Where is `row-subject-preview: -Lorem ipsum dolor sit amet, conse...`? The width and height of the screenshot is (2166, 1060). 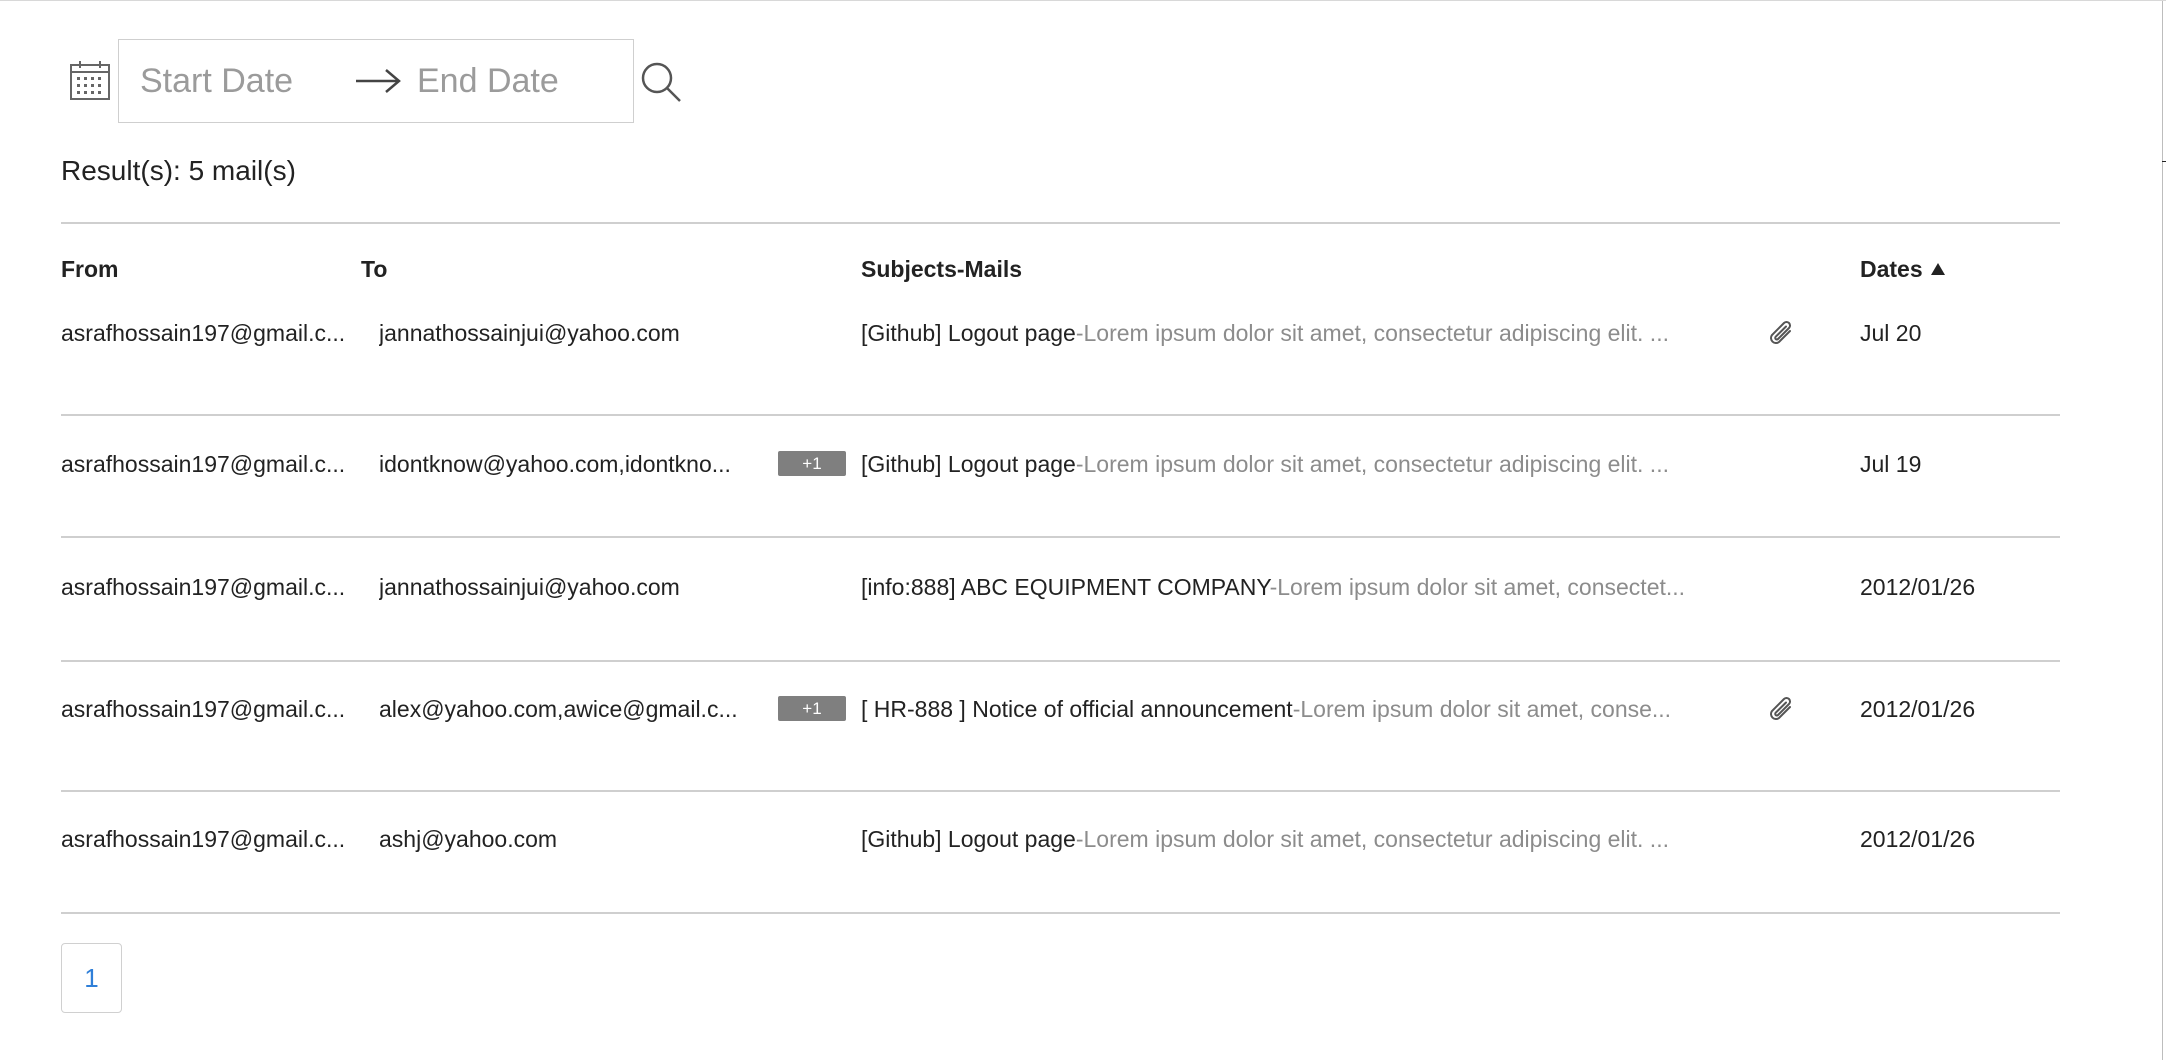 row-subject-preview: -Lorem ipsum dolor sit amet, conse... is located at coordinates (1482, 709).